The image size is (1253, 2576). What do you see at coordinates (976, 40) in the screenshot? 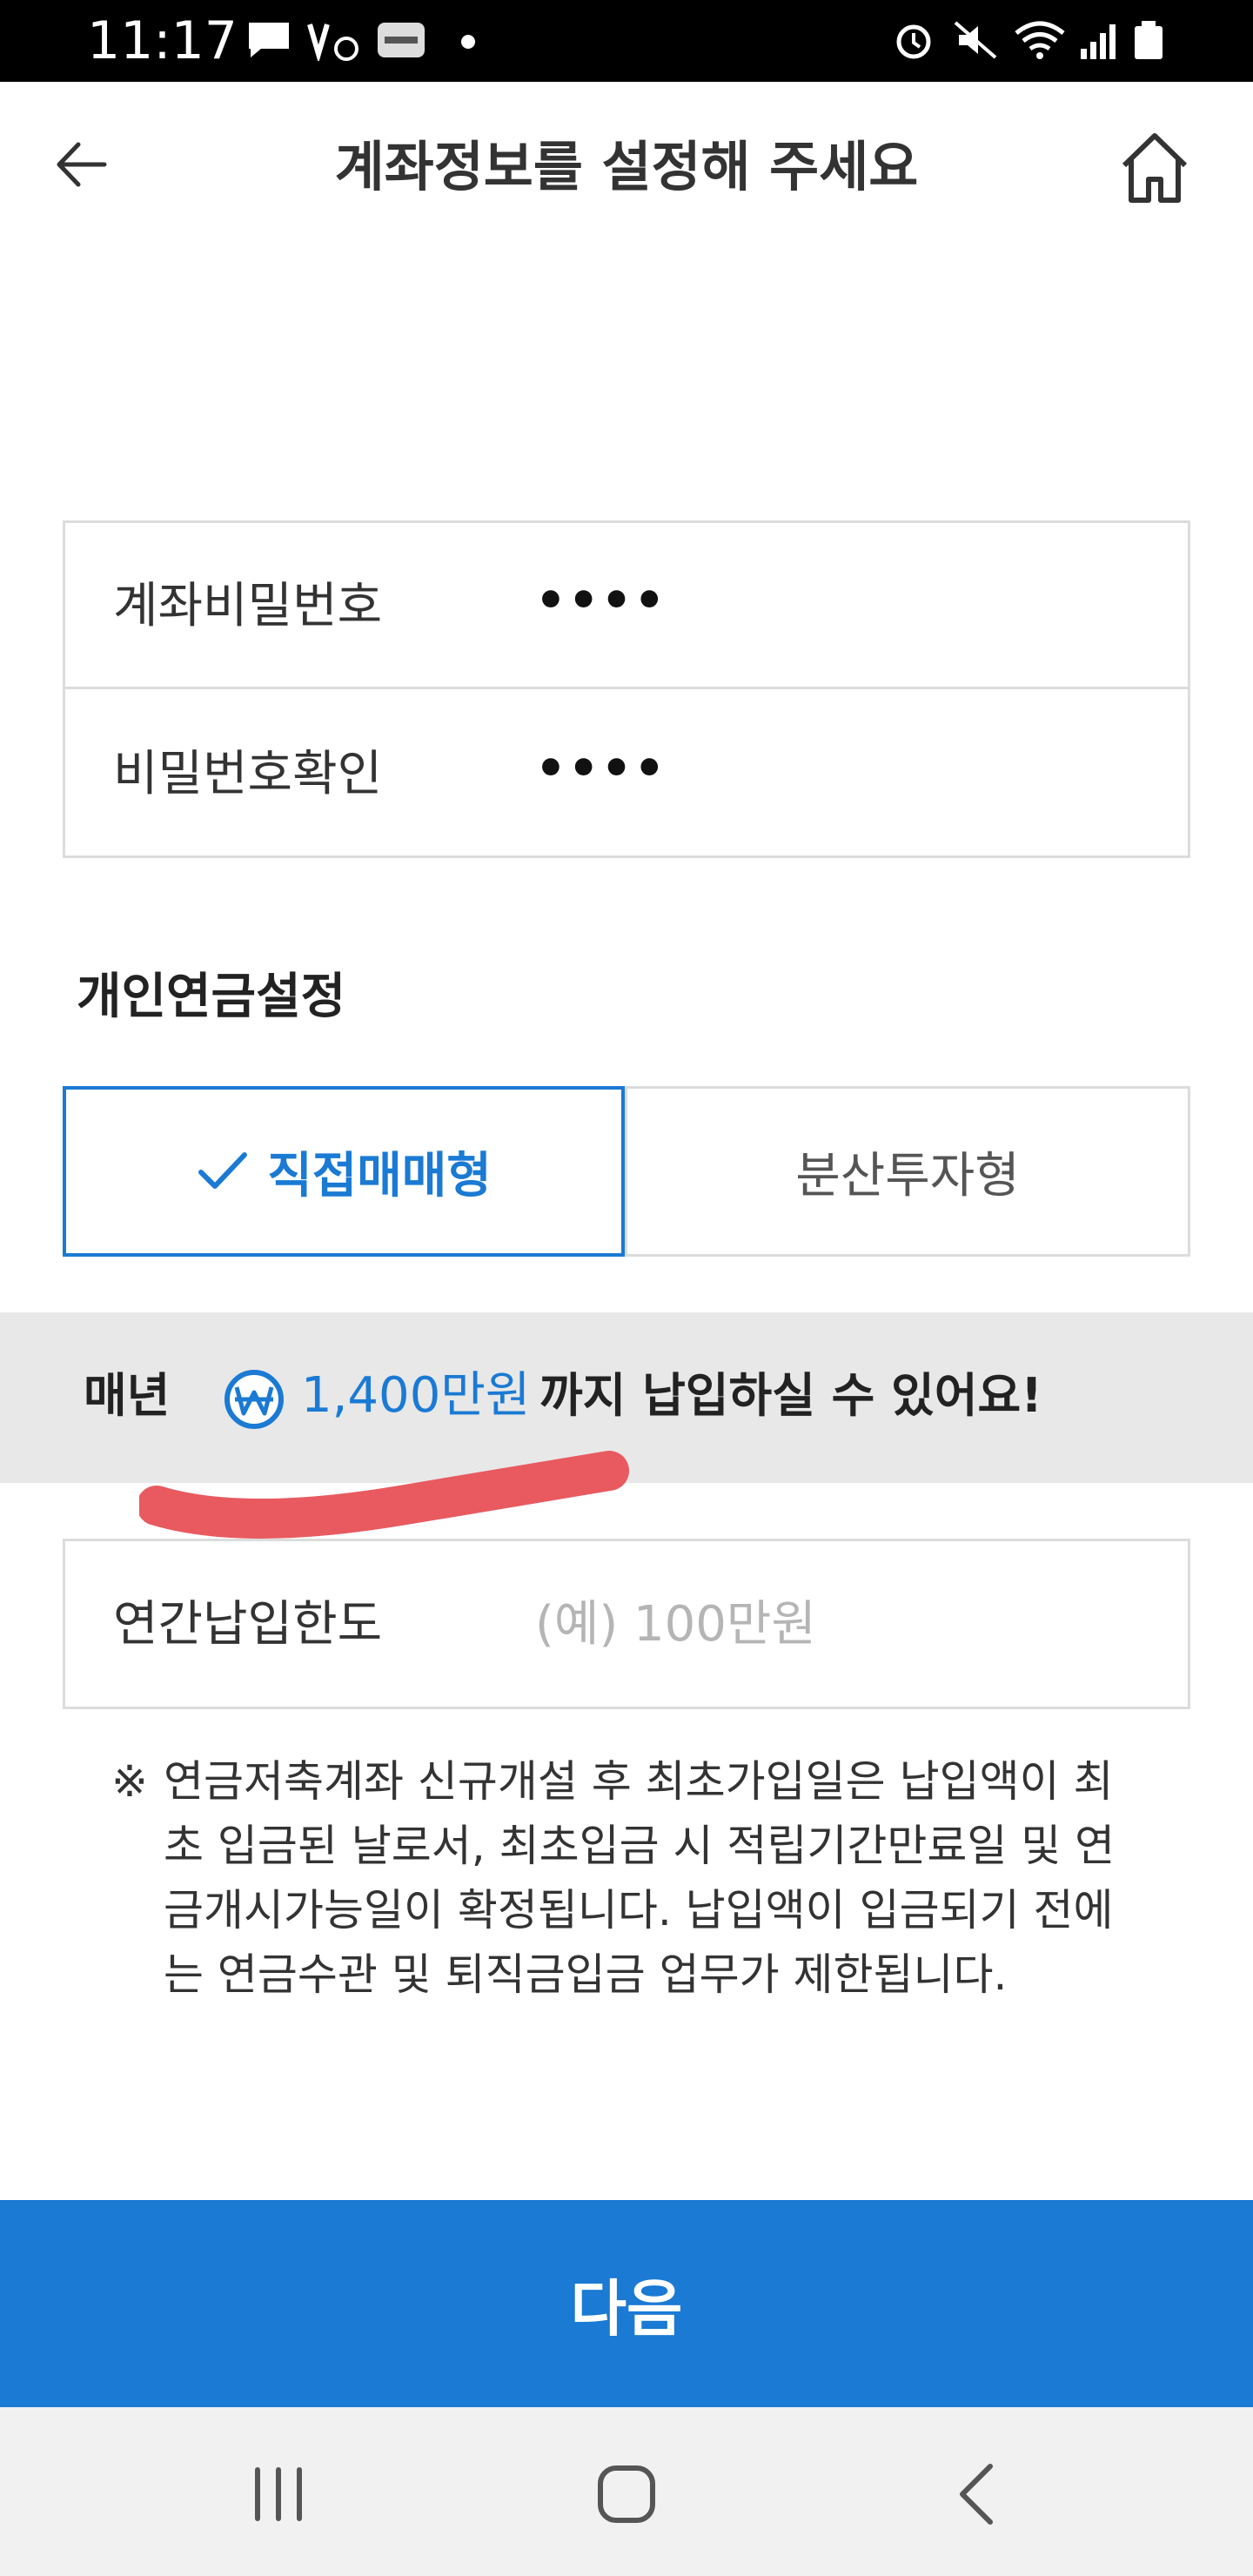
I see `mute-icon` at bounding box center [976, 40].